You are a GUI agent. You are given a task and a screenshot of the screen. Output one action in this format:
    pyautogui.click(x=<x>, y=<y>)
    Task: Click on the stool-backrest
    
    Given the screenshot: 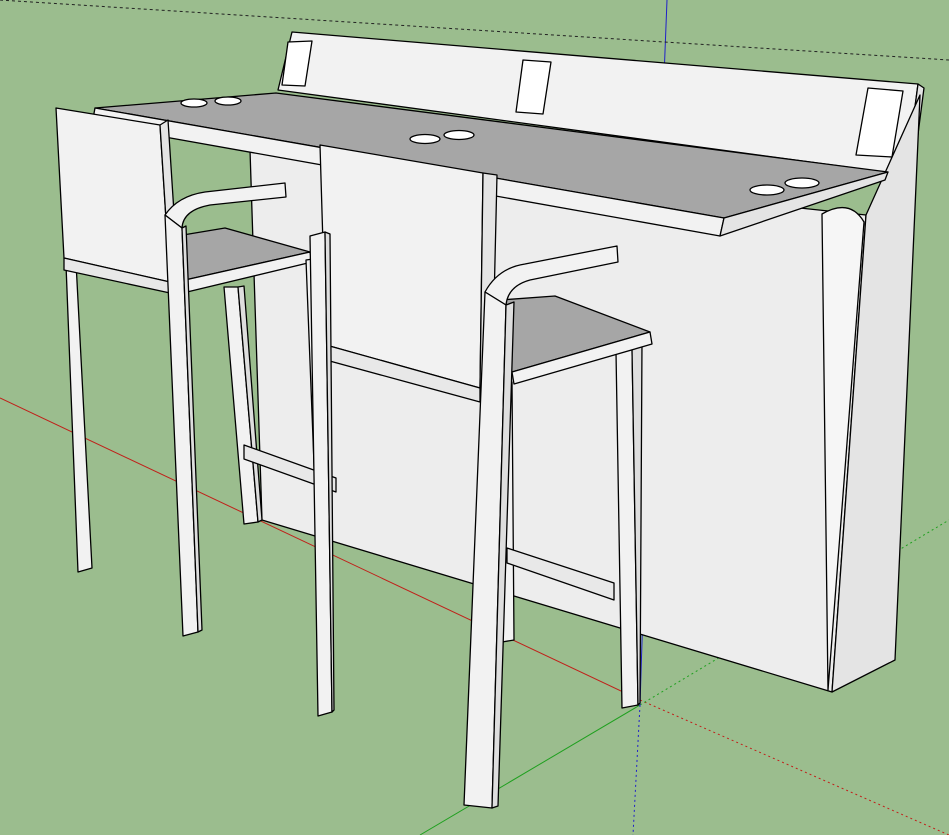 What is the action you would take?
    pyautogui.click(x=113, y=195)
    